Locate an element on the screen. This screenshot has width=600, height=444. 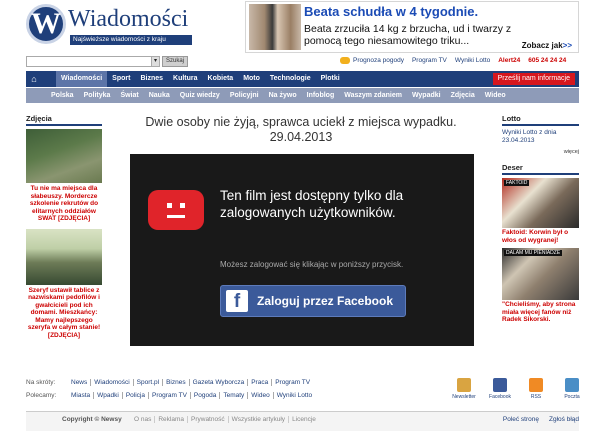
thumbnail-badge: DALAM MU PIENIADZE is located at coordinates (533, 253).